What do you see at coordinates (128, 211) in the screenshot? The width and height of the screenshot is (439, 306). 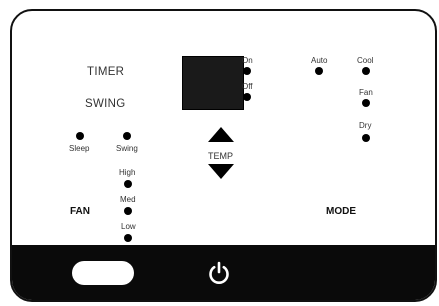 I see `fan-med-indicator` at bounding box center [128, 211].